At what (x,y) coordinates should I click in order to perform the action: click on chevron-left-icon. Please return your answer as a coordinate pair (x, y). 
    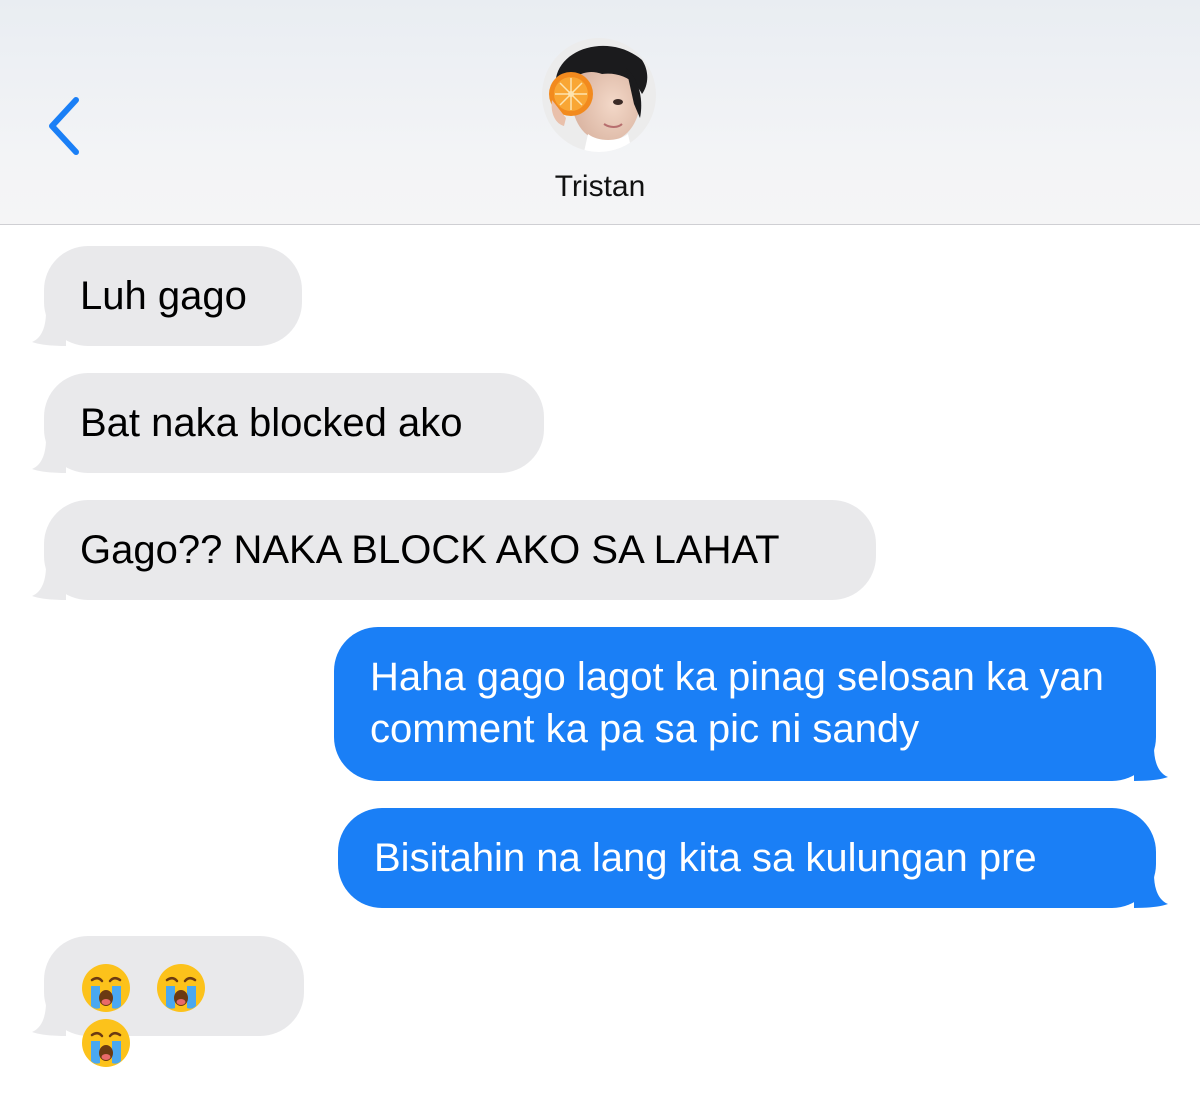
    Looking at the image, I should click on (64, 126).